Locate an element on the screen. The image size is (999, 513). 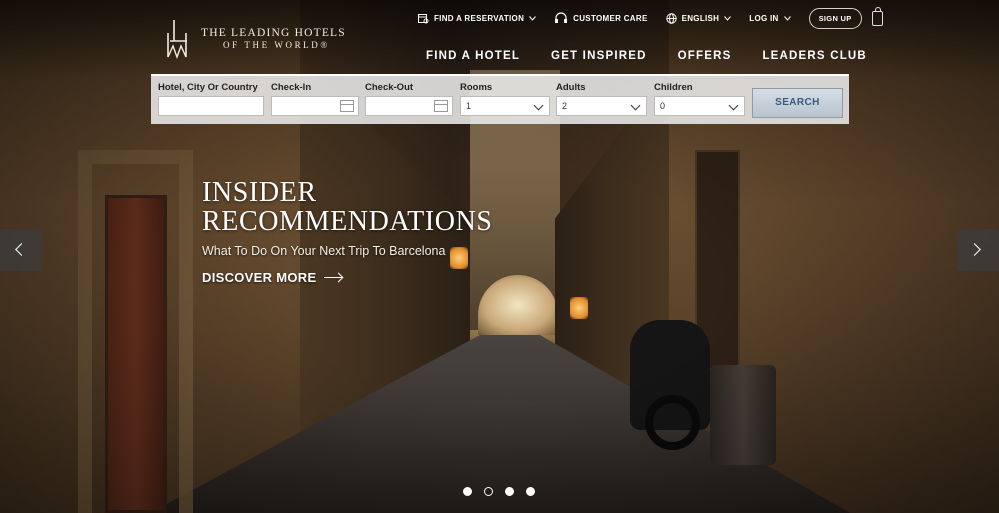
adults-select: 2 is located at coordinates (601, 106).